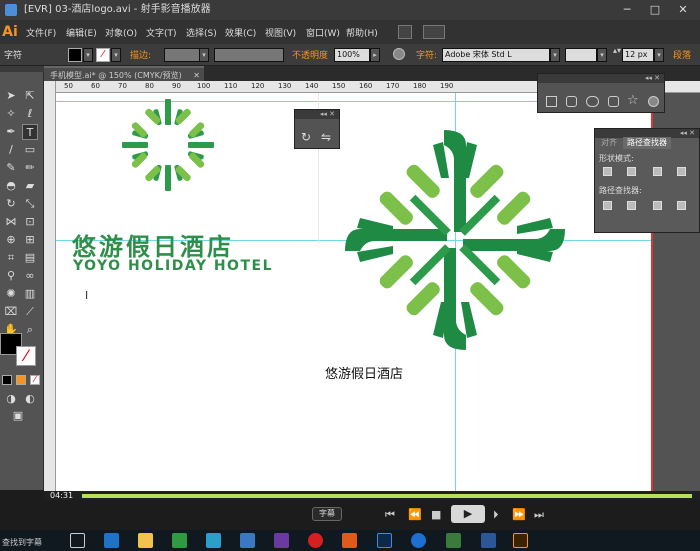  I want to click on opacity-field: 100%, so click(352, 55).